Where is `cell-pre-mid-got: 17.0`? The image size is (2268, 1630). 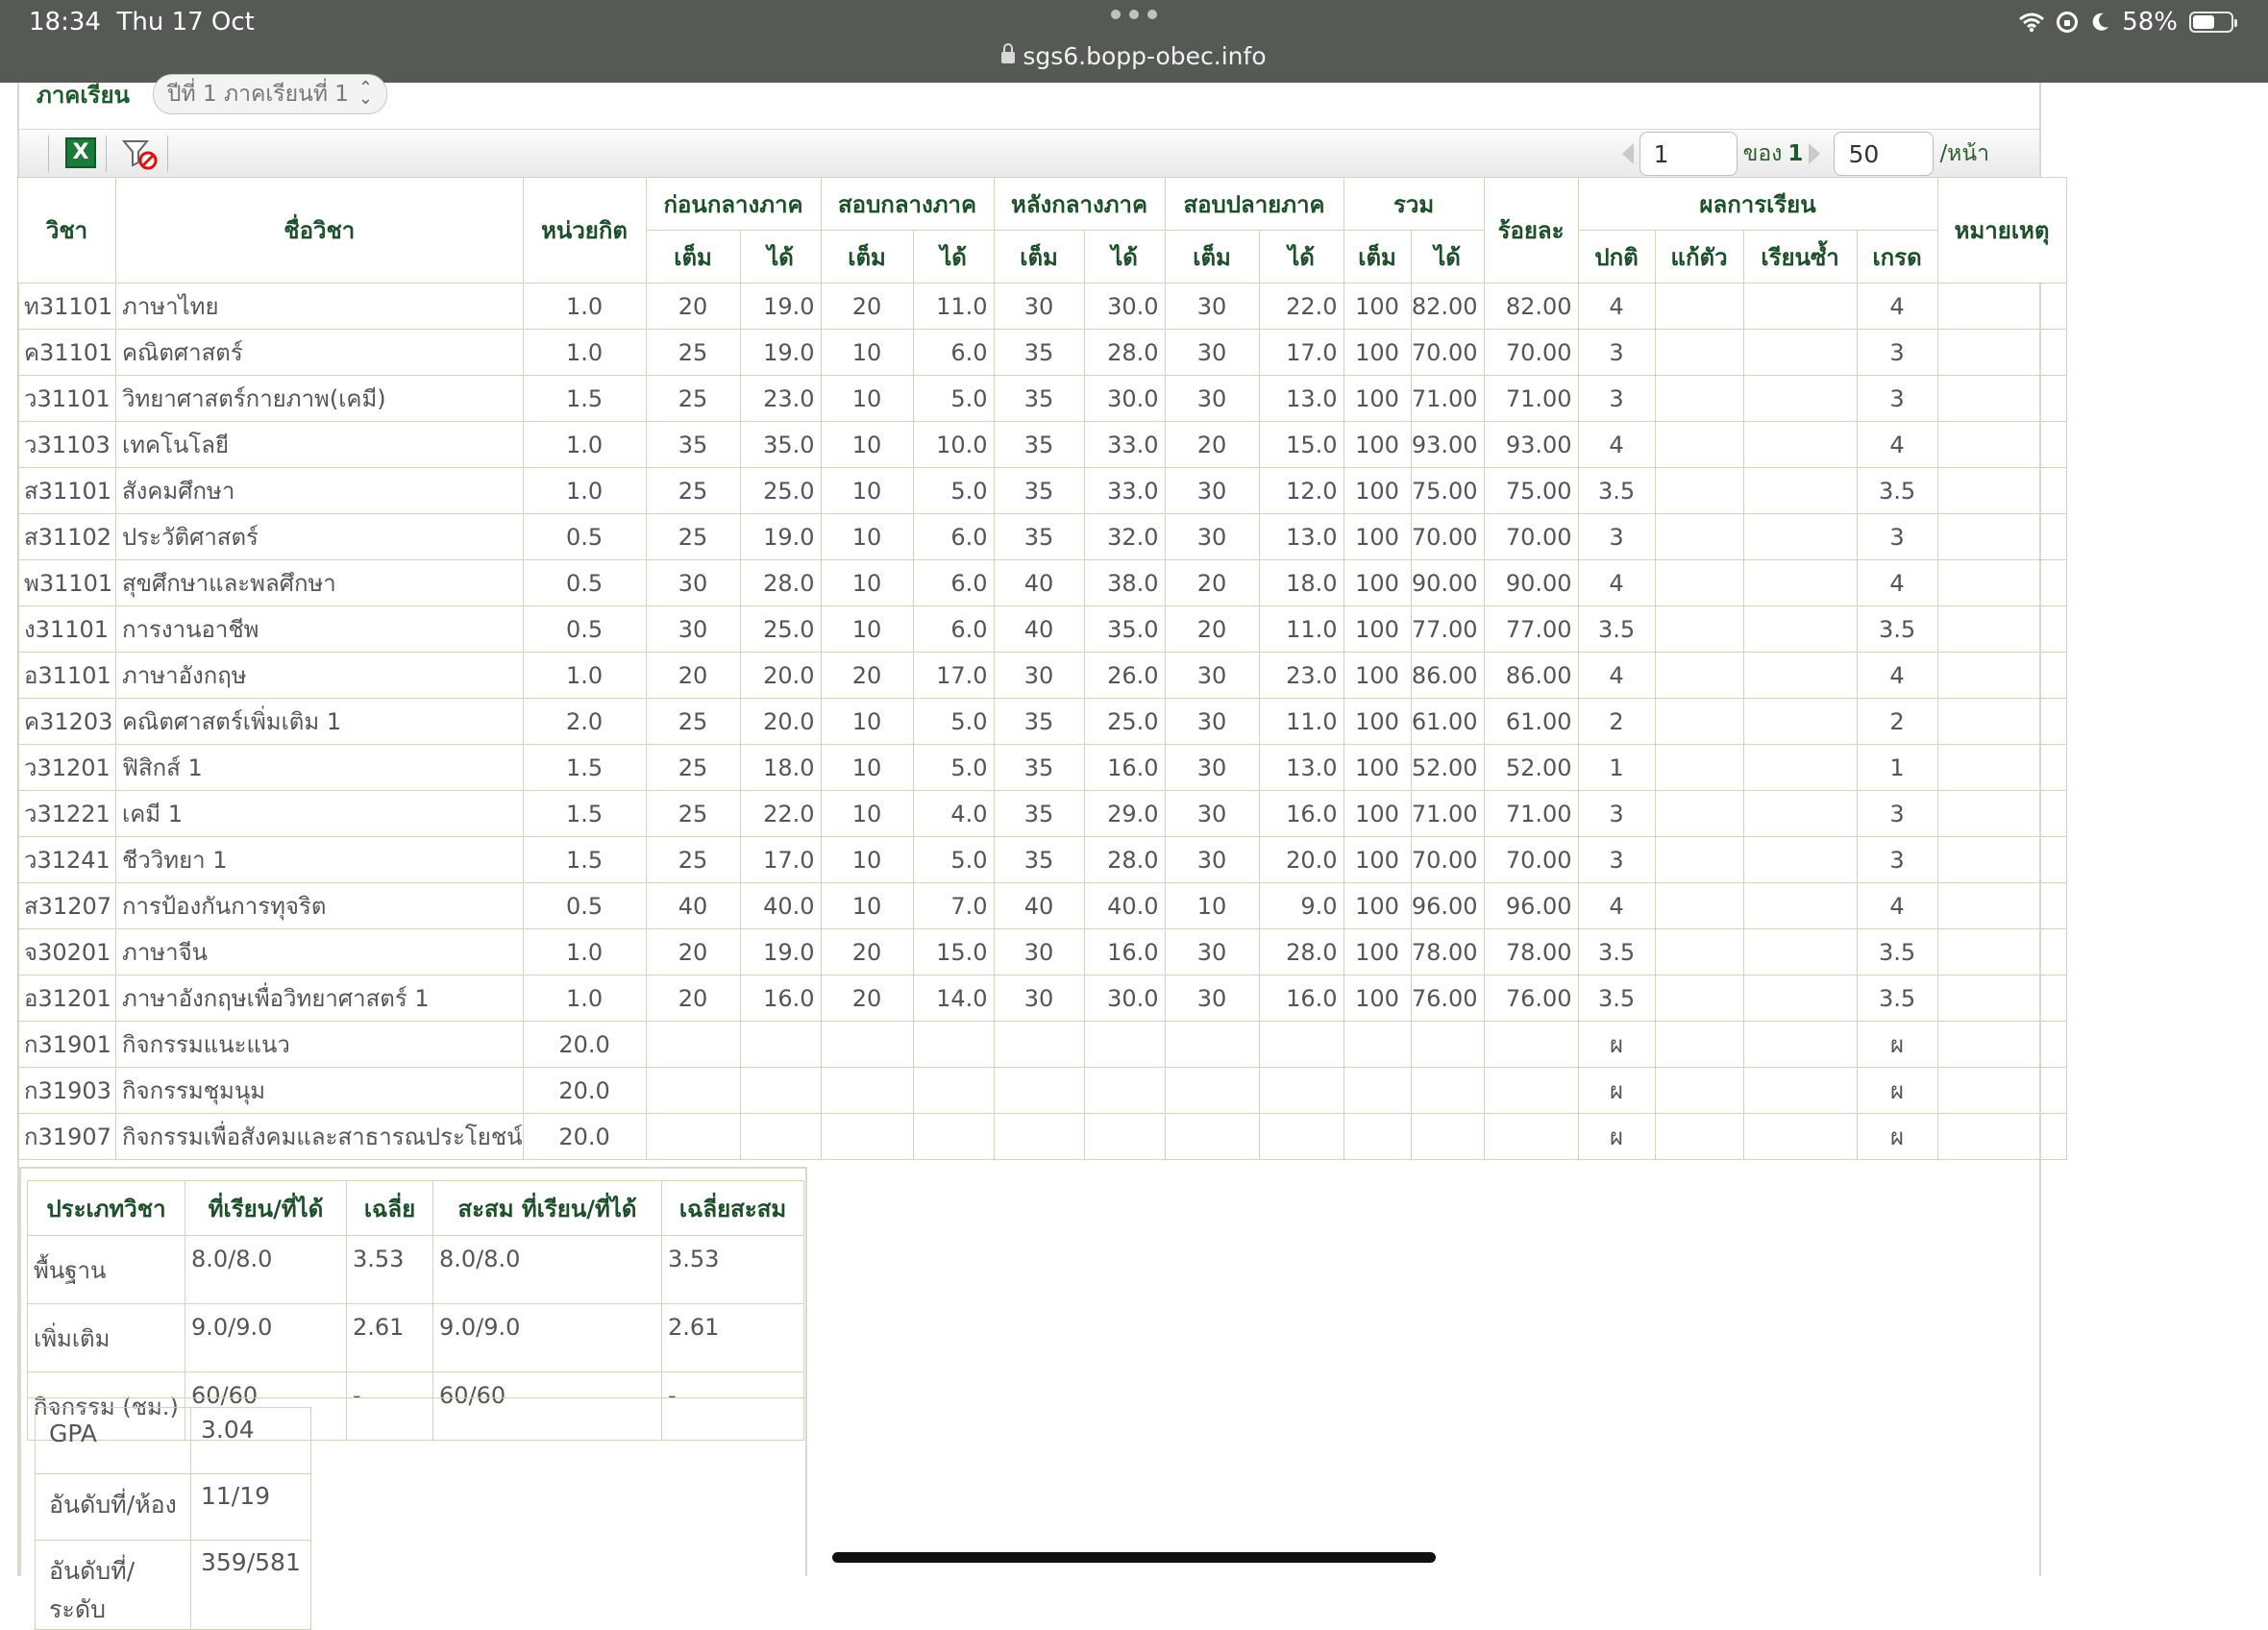 cell-pre-mid-got: 17.0 is located at coordinates (780, 859).